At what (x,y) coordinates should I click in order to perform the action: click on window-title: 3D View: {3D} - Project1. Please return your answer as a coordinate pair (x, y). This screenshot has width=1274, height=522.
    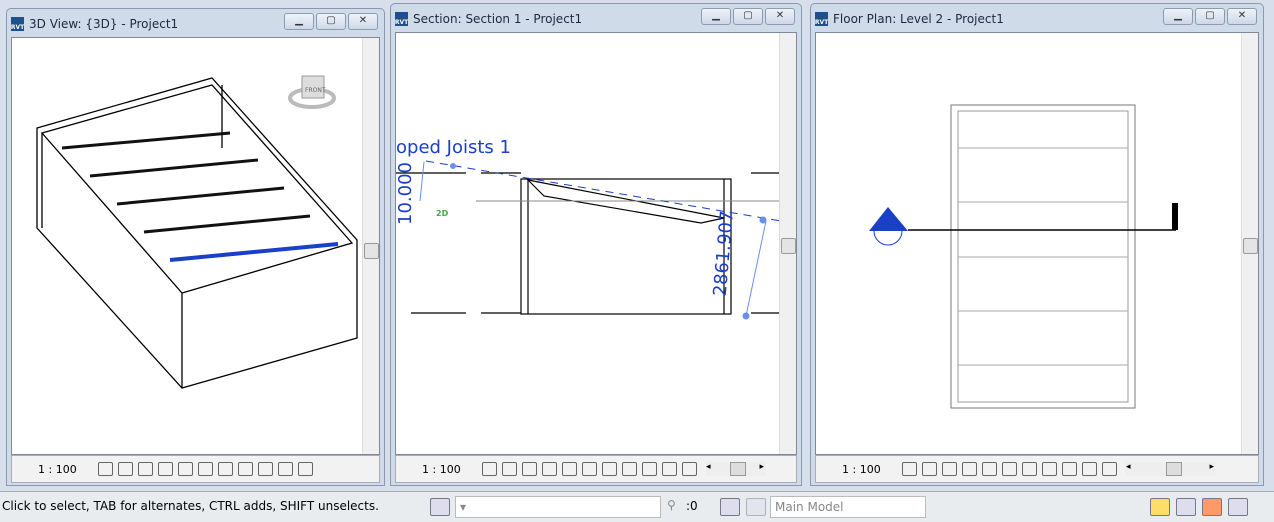
    Looking at the image, I should click on (104, 24).